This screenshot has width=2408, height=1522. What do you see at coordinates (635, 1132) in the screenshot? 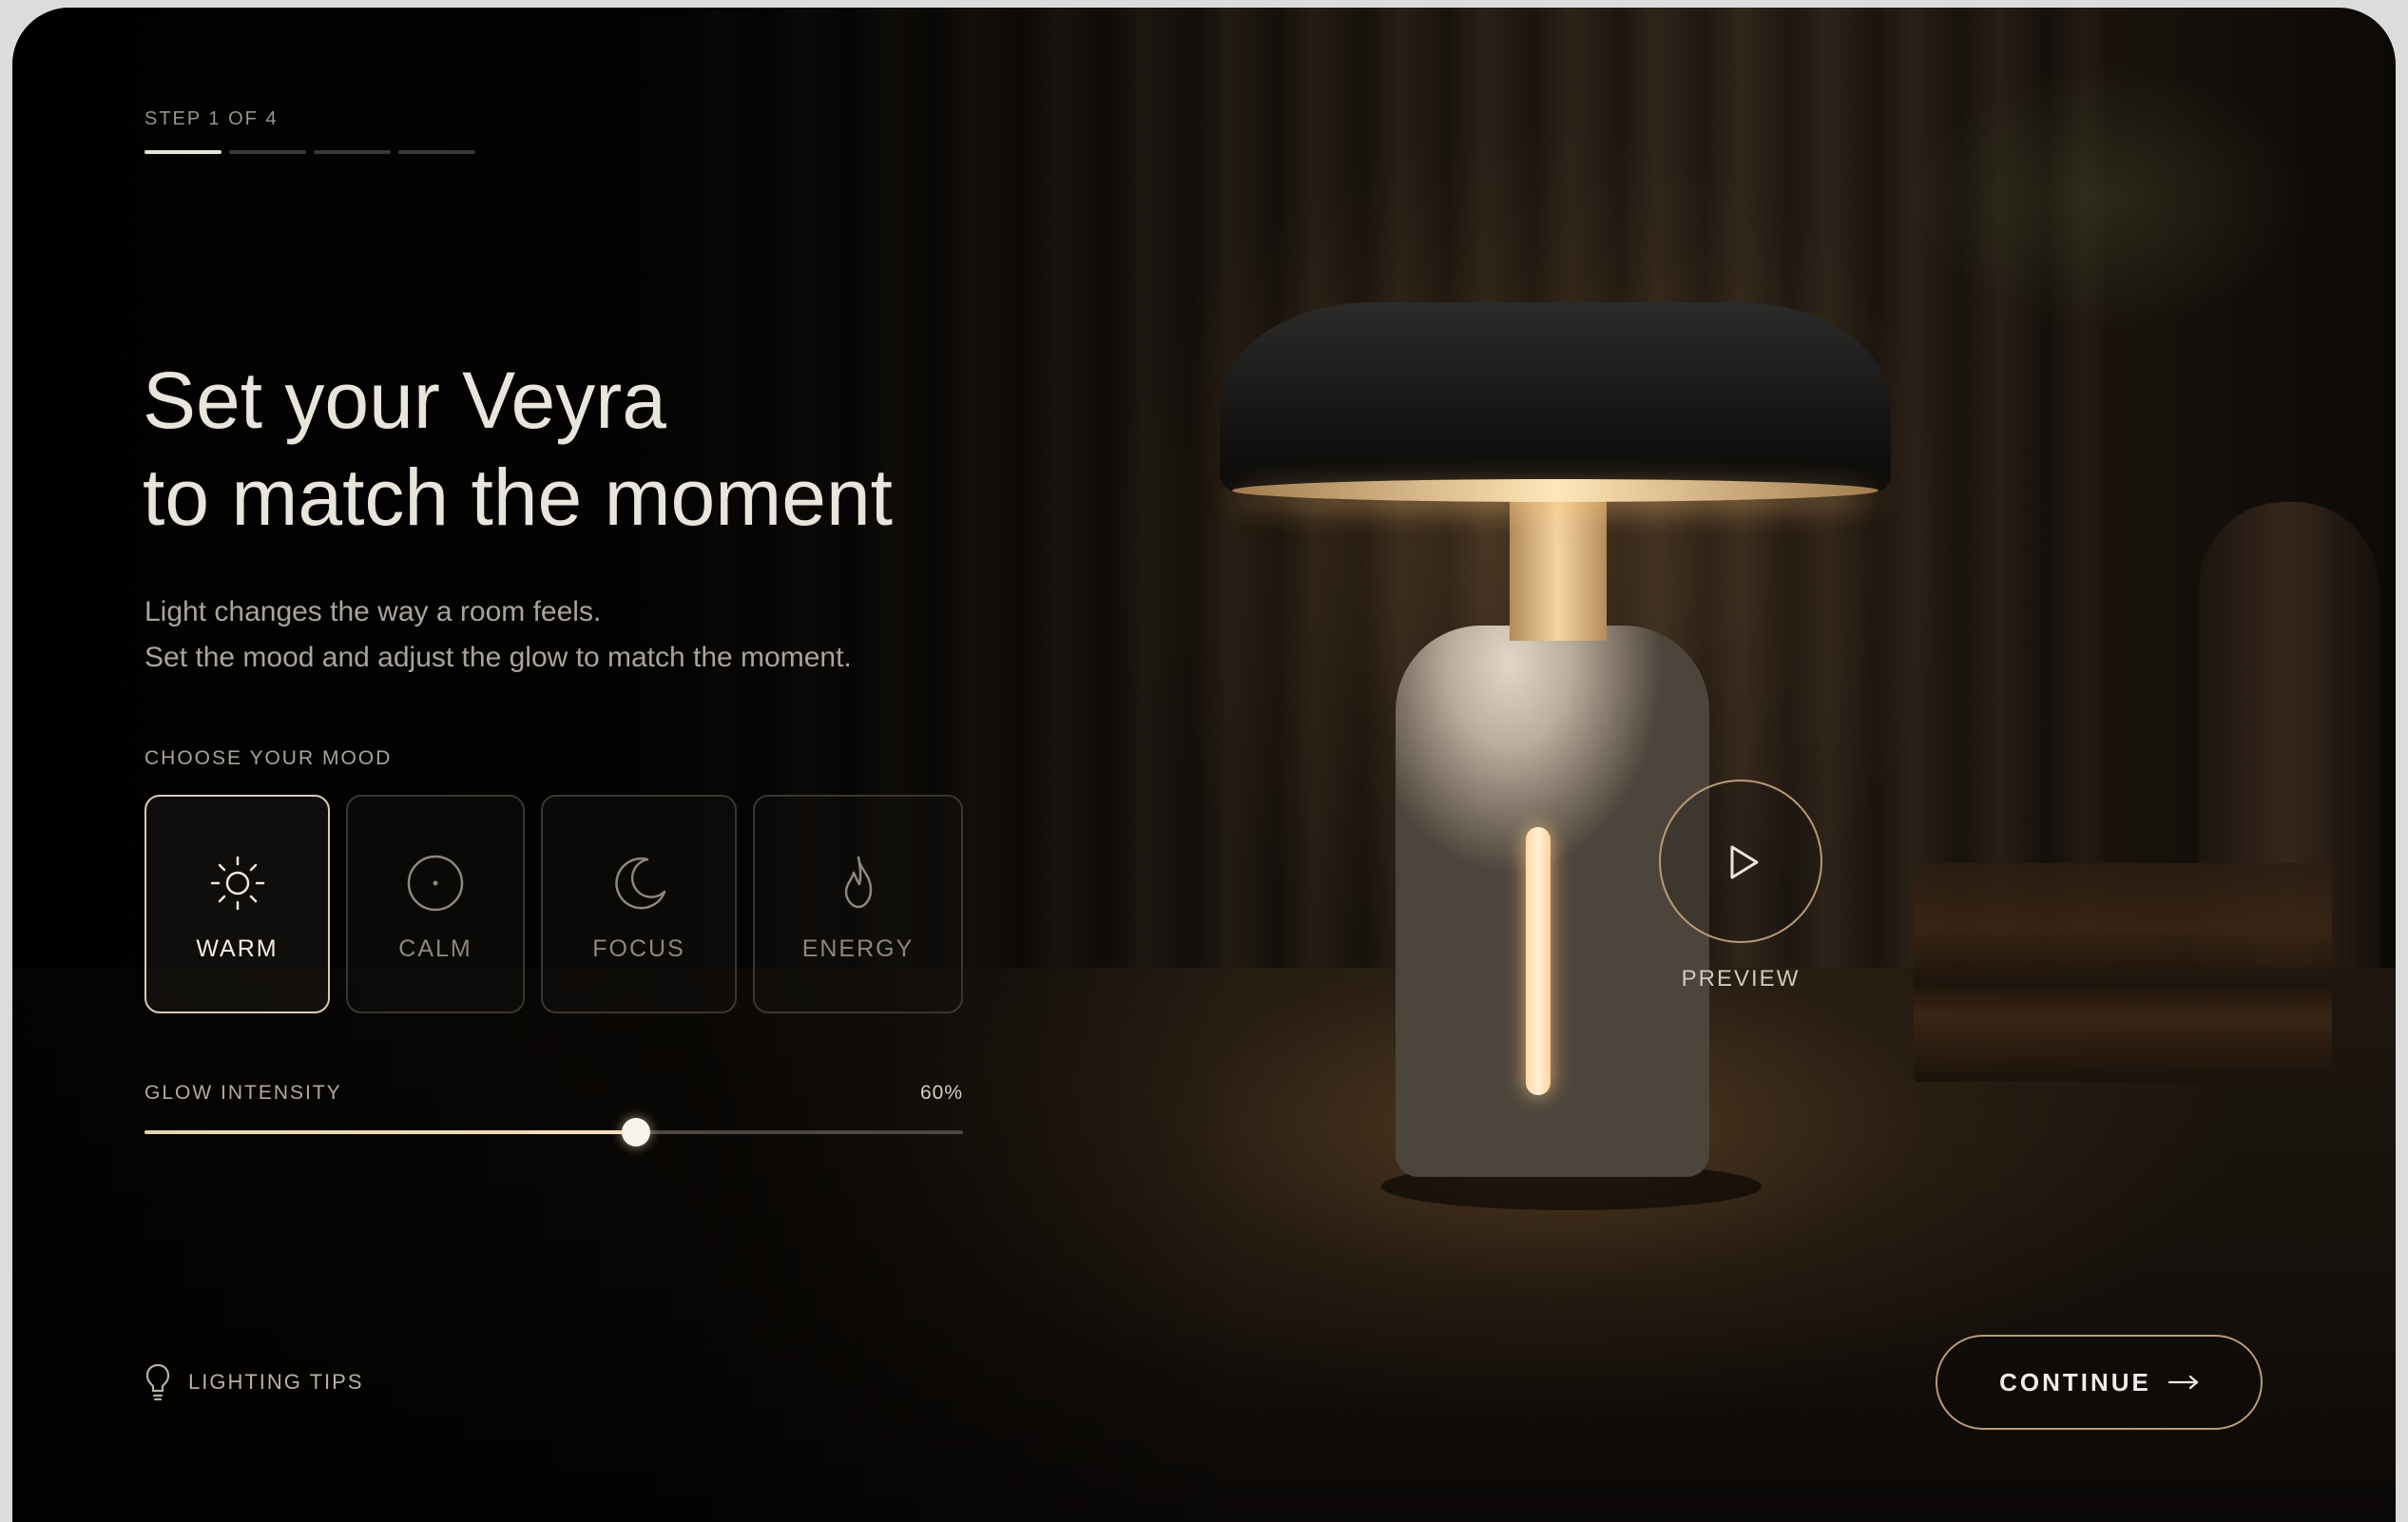
I see `slider-thumb` at bounding box center [635, 1132].